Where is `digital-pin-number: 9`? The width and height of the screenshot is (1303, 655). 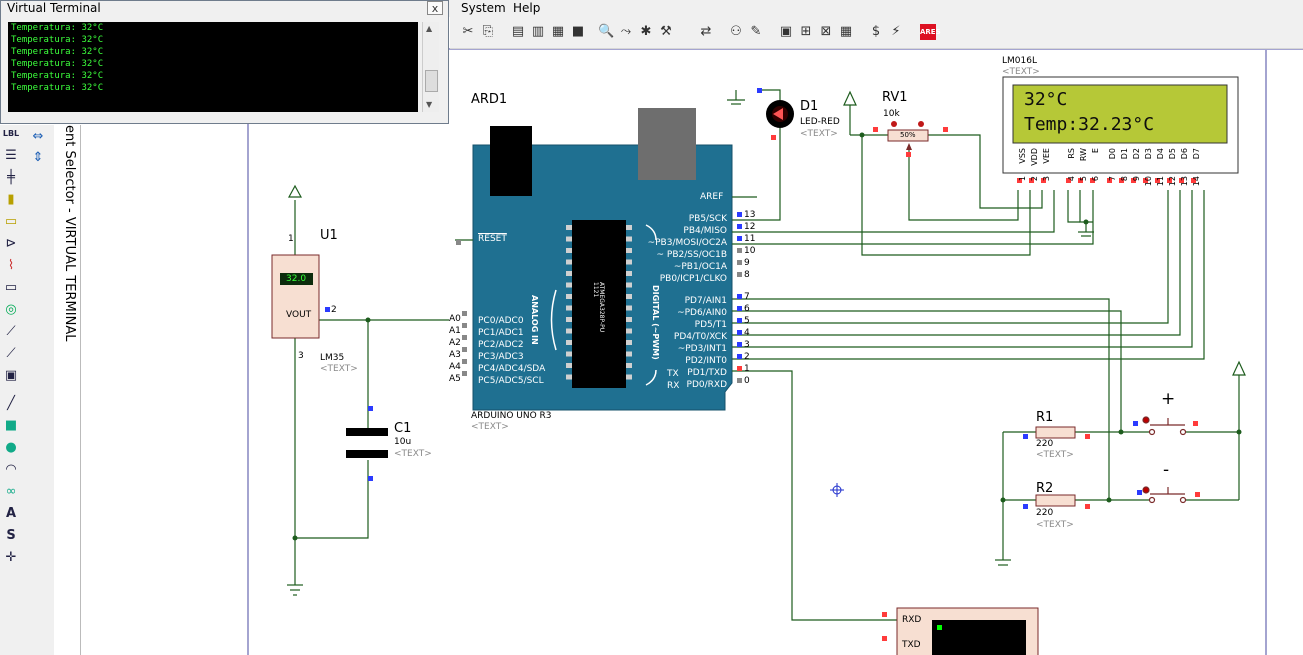 digital-pin-number: 9 is located at coordinates (747, 263).